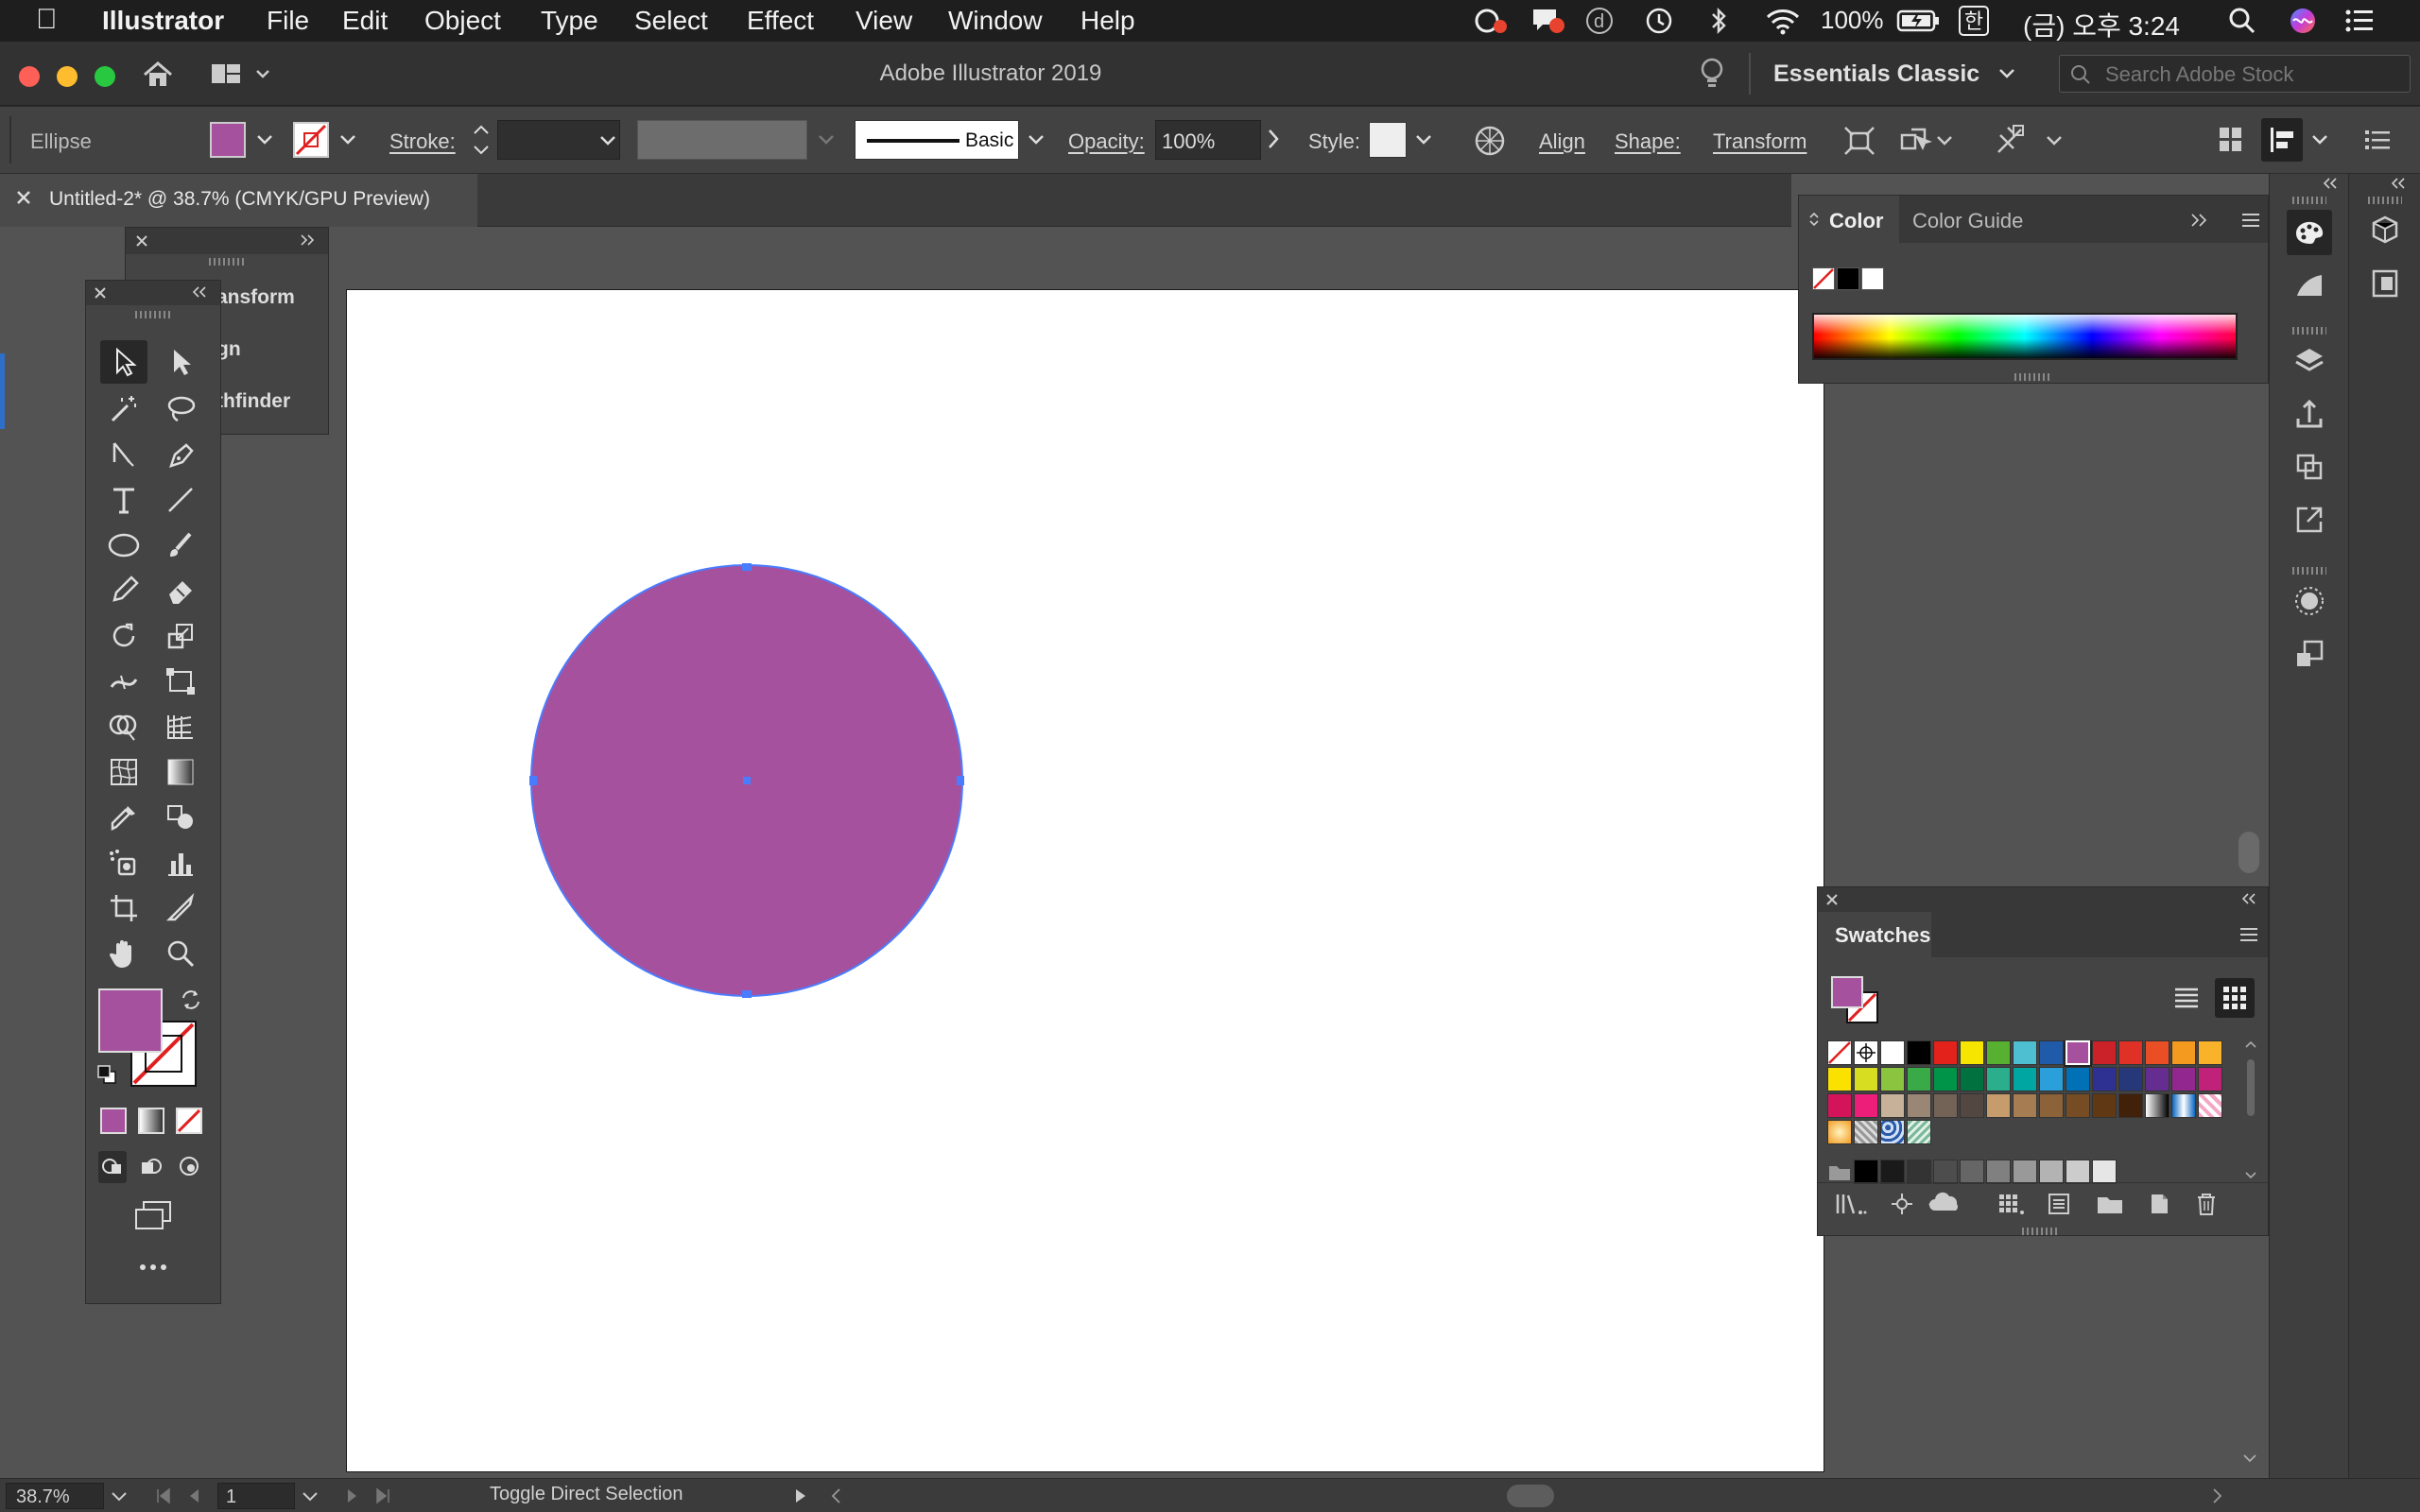 The image size is (2420, 1512). What do you see at coordinates (1839, 1052) in the screenshot?
I see `swatch-none` at bounding box center [1839, 1052].